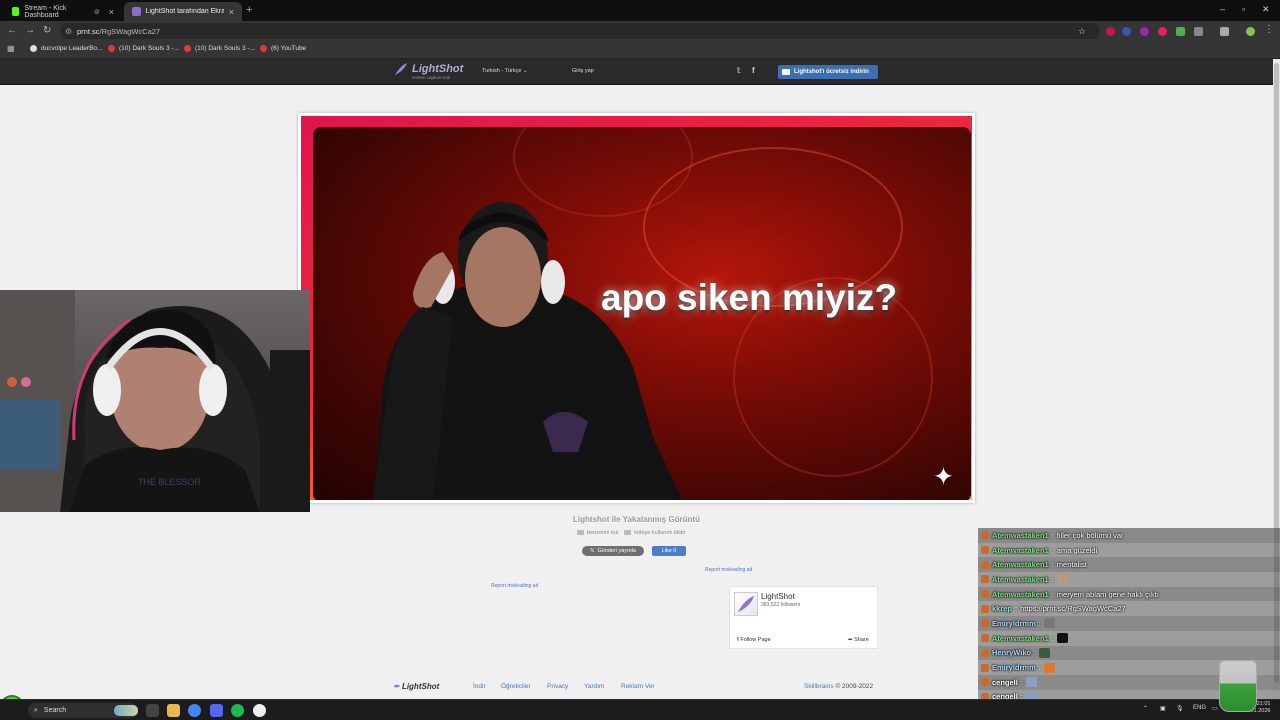  What do you see at coordinates (516, 686) in the screenshot?
I see `footer-link-tutorials: Öğreticiler` at bounding box center [516, 686].